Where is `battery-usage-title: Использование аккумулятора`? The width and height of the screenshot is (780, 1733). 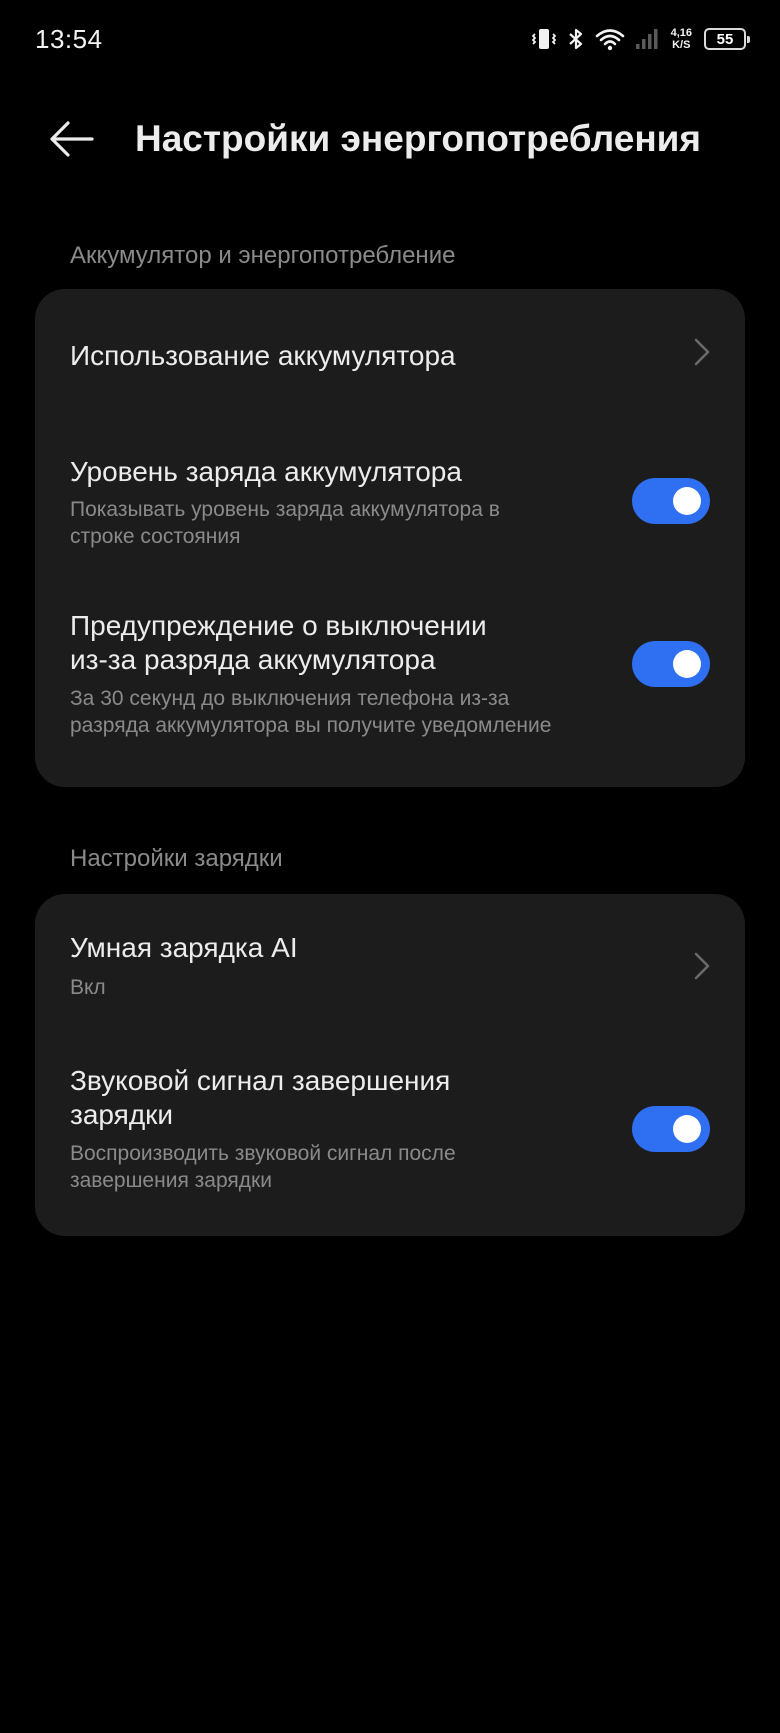 battery-usage-title: Использование аккумулятора is located at coordinates (263, 355).